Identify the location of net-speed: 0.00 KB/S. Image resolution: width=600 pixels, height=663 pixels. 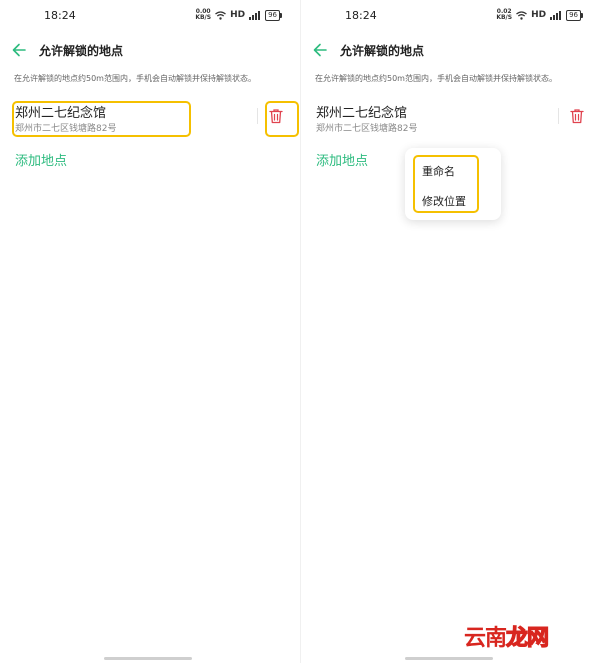
(203, 14).